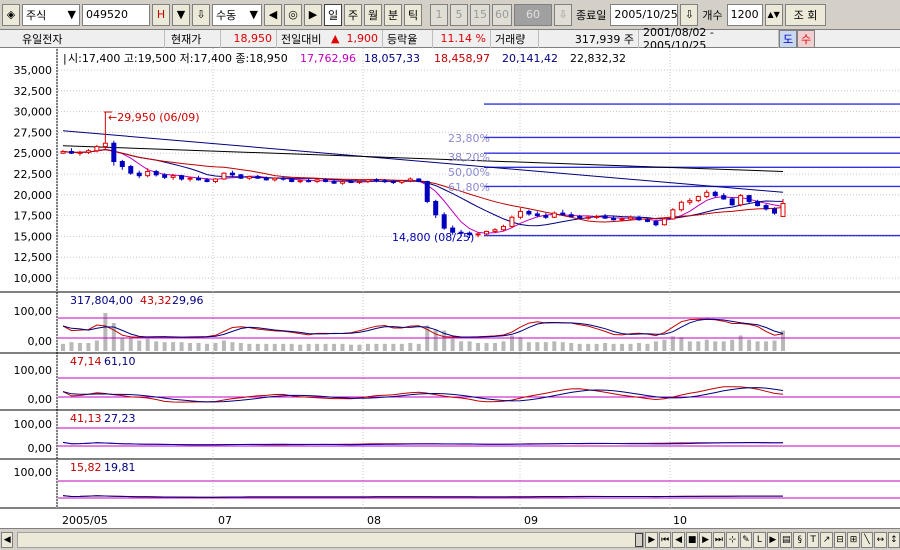  Describe the element at coordinates (413, 14) in the screenshot. I see `period-tick-button: 틱` at that location.